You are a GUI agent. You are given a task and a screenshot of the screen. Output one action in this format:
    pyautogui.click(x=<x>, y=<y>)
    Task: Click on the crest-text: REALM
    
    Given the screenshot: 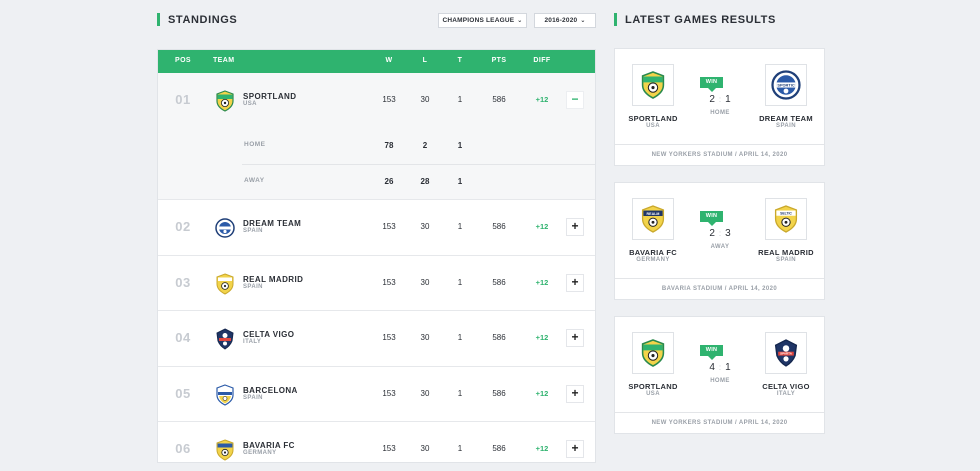 What is the action you would take?
    pyautogui.click(x=653, y=214)
    